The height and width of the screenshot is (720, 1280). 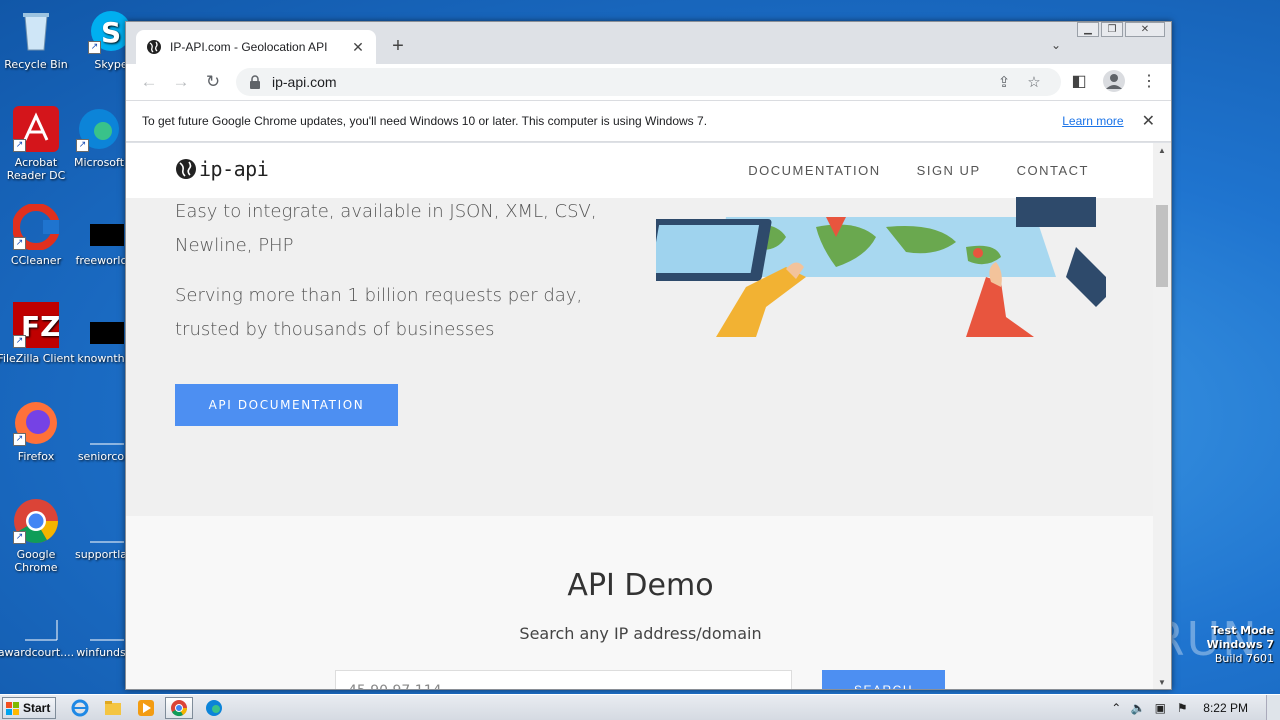 I want to click on tab-title: IP-API.com - Geolocation API, so click(x=249, y=47).